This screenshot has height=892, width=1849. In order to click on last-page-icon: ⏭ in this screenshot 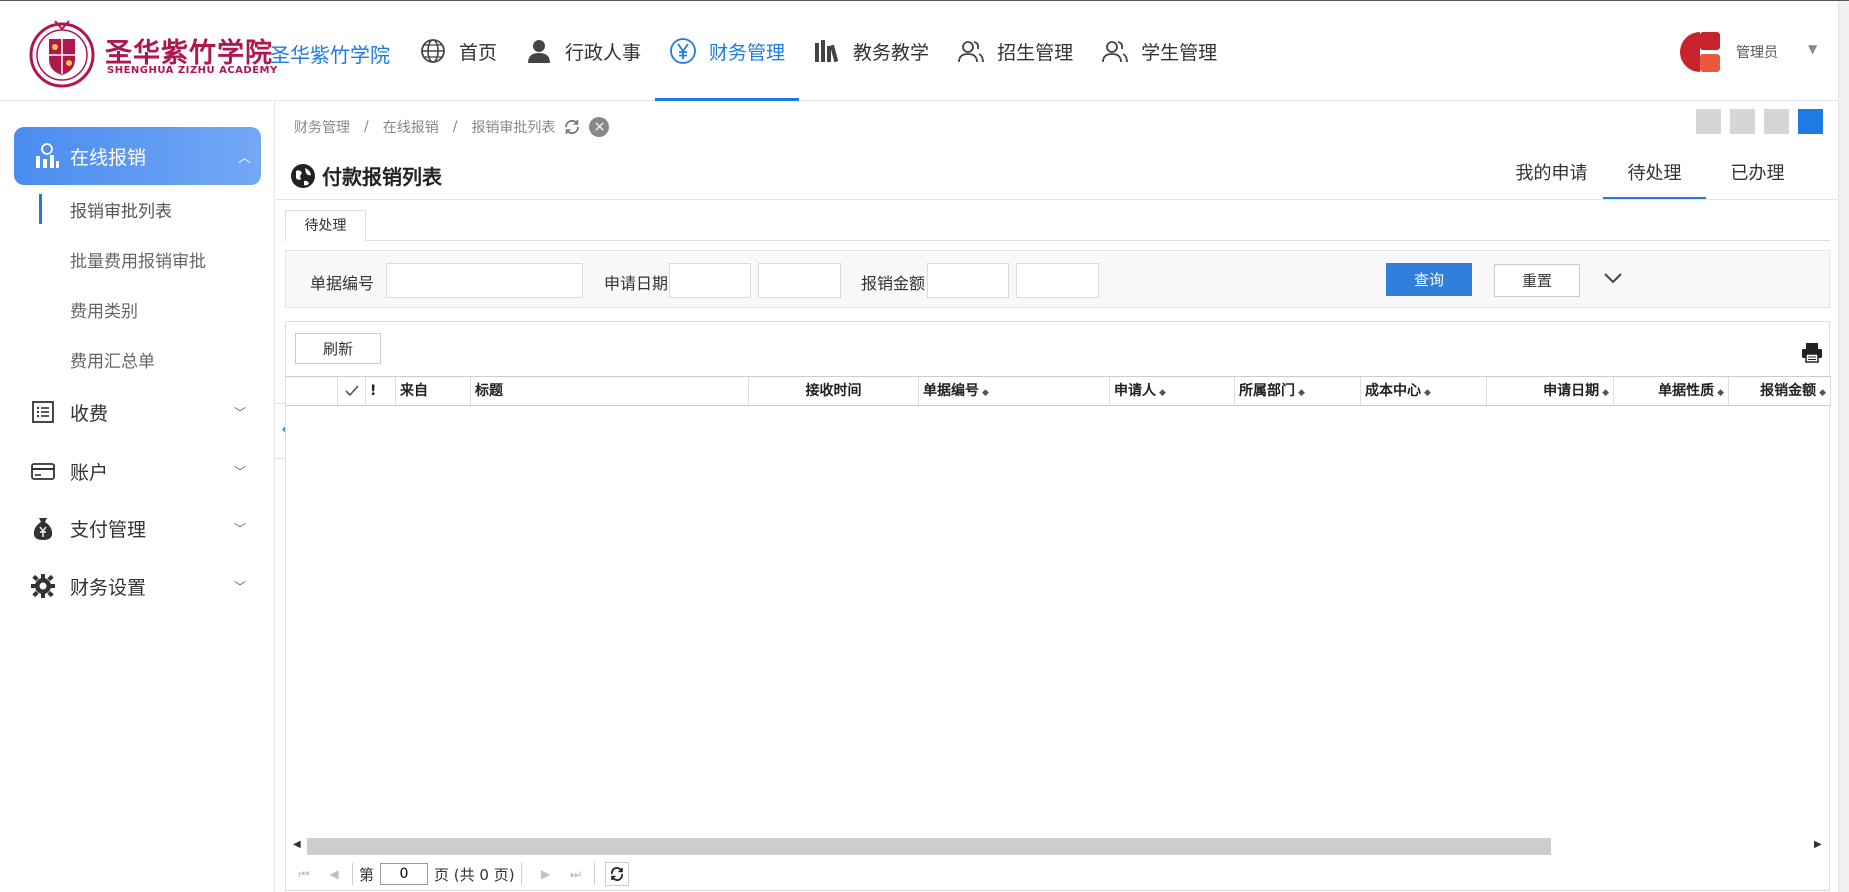, I will do `click(576, 874)`.